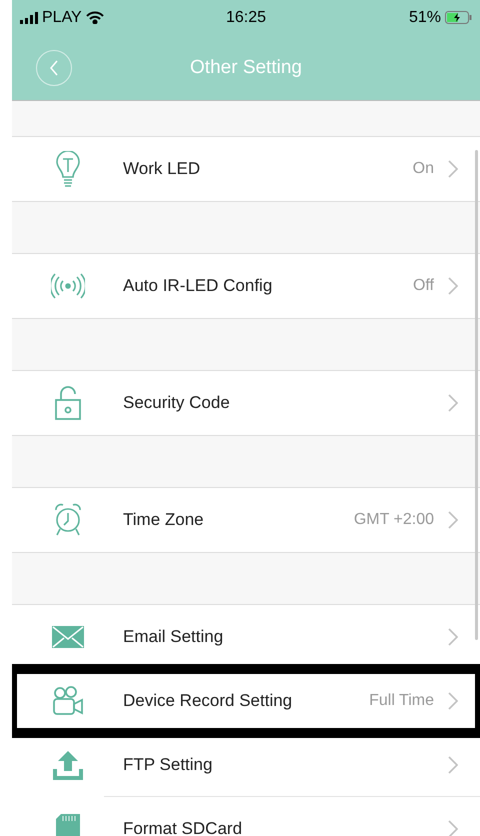 Image resolution: width=480 pixels, height=836 pixels. Describe the element at coordinates (95, 17) in the screenshot. I see `wifi-icon` at that location.